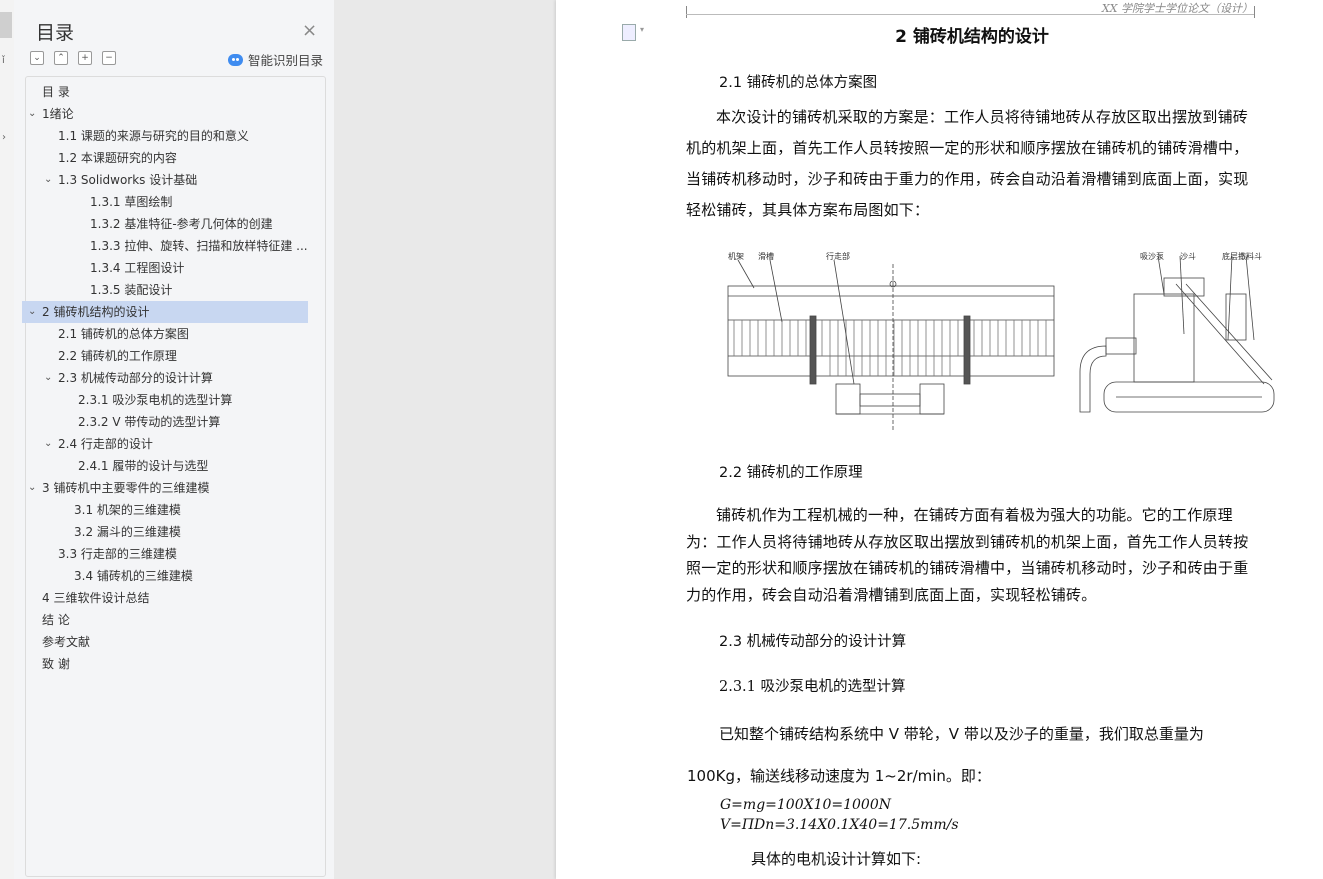  I want to click on toc-item: ⌄ 3 铺砖机中主要零件的三维建模, so click(165, 488).